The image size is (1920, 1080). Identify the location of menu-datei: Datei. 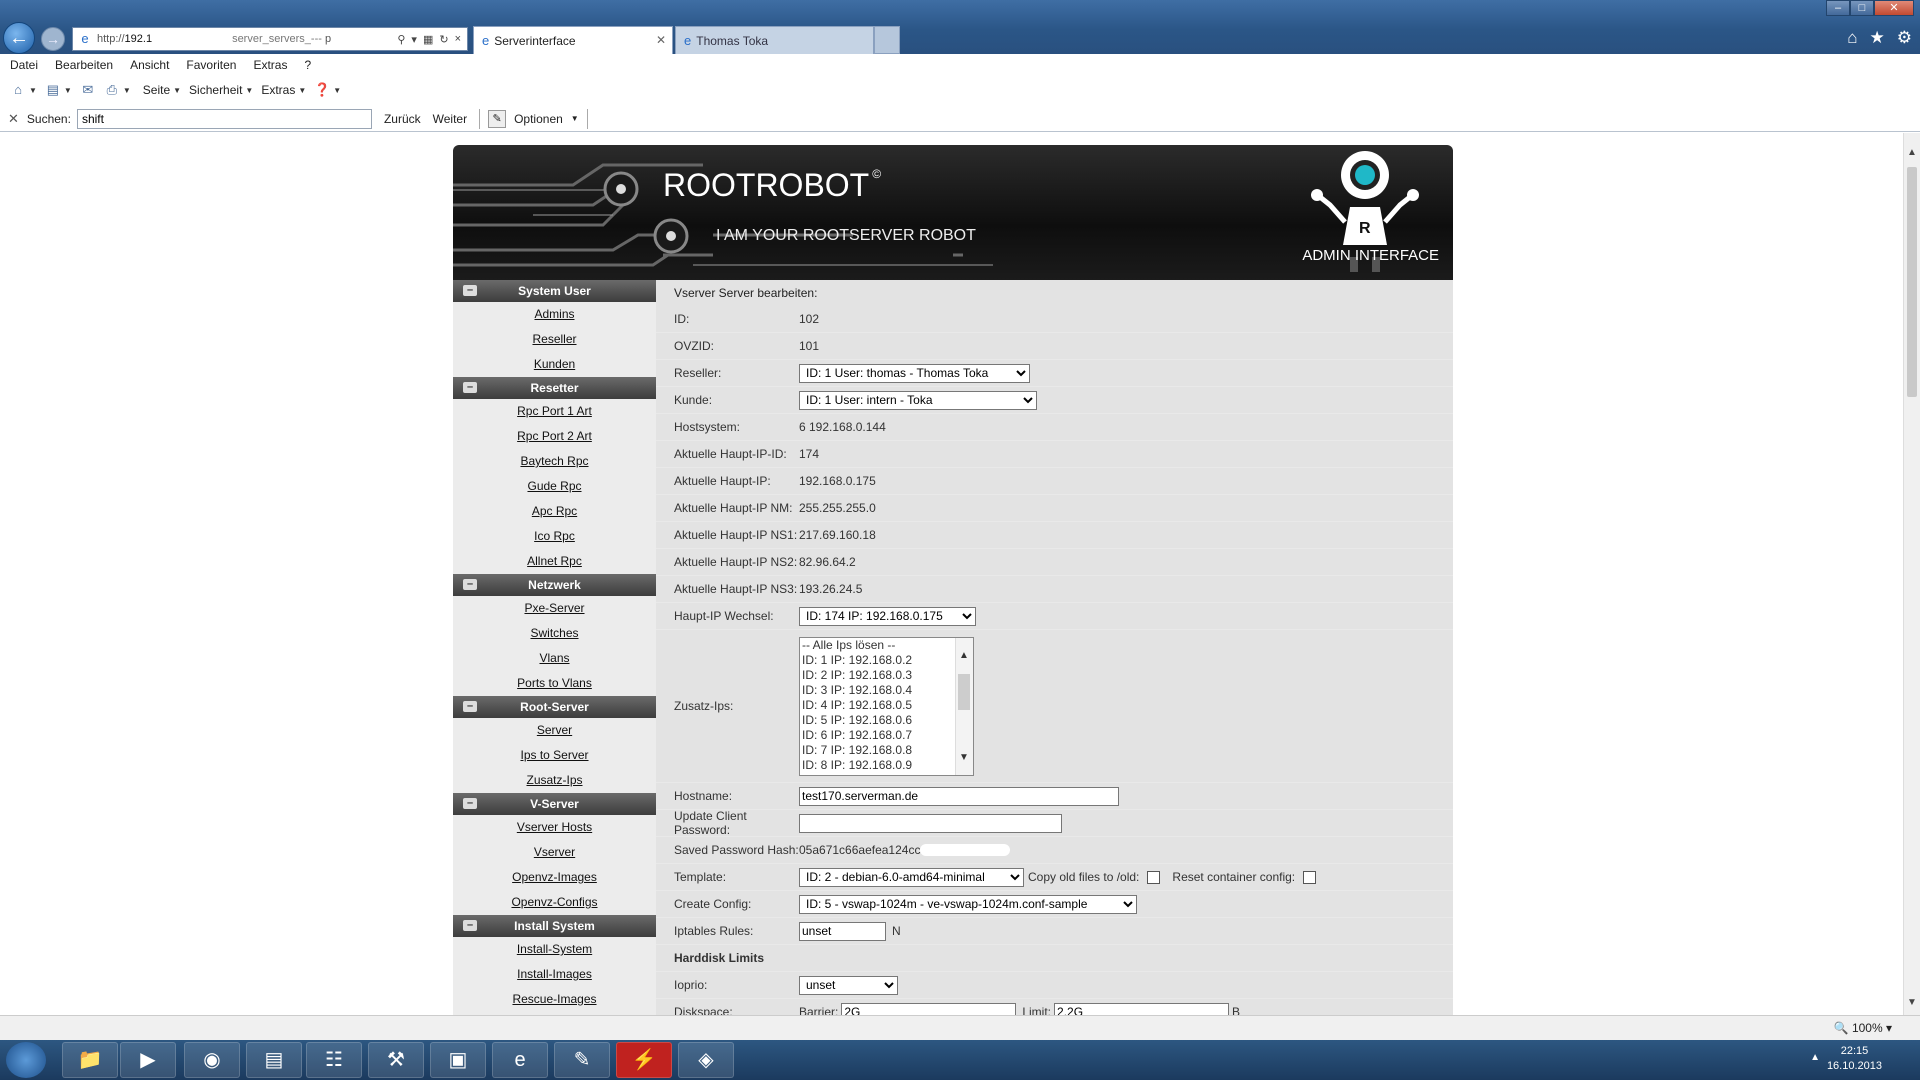
(24, 65).